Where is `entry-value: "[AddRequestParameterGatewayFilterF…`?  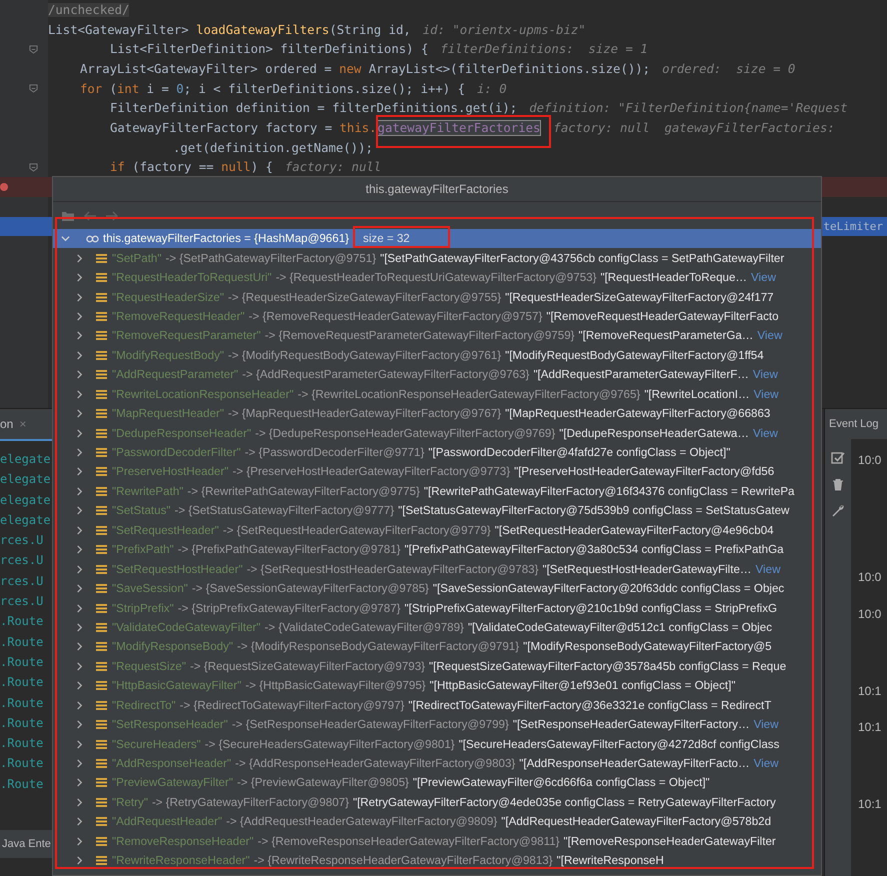
entry-value: "[AddRequestParameterGatewayFilterF… is located at coordinates (641, 375).